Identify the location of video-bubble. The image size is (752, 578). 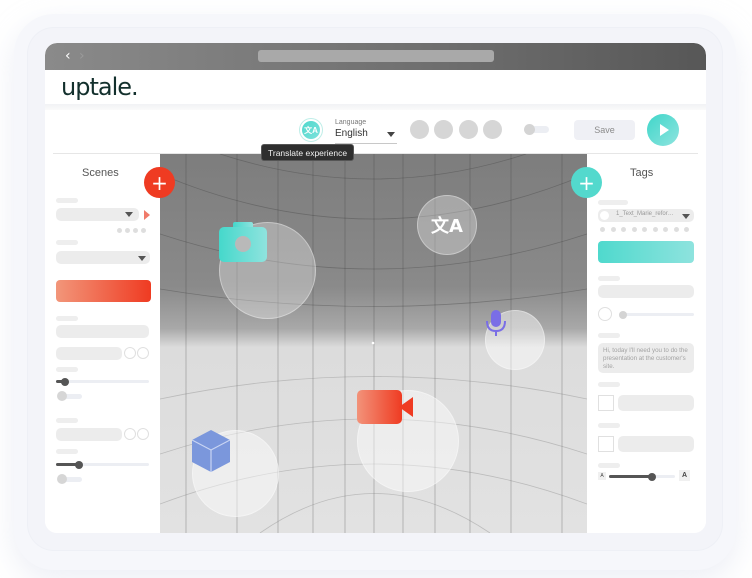
(408, 441).